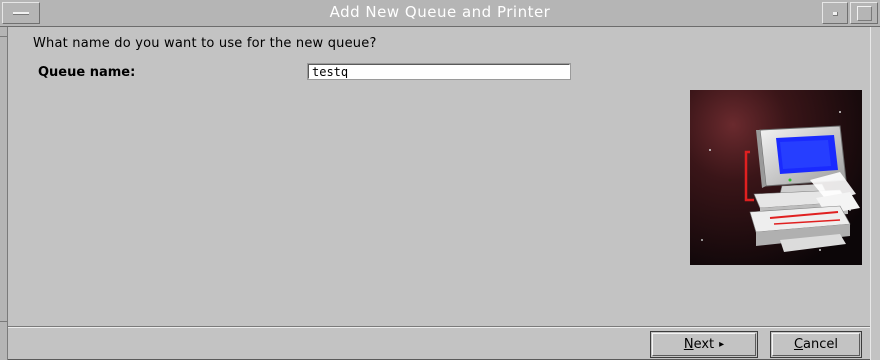 The width and height of the screenshot is (888, 362). Describe the element at coordinates (439, 71) in the screenshot. I see `queue-name-input` at that location.